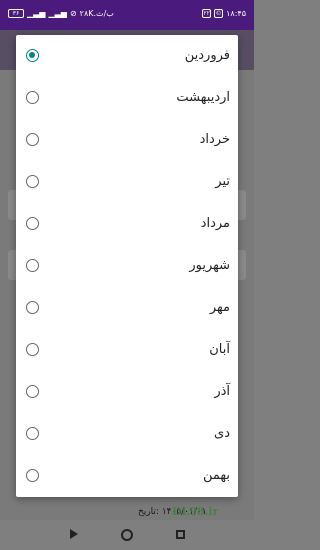 The width and height of the screenshot is (320, 550). I want to click on month-label: شهریور, so click(209, 265).